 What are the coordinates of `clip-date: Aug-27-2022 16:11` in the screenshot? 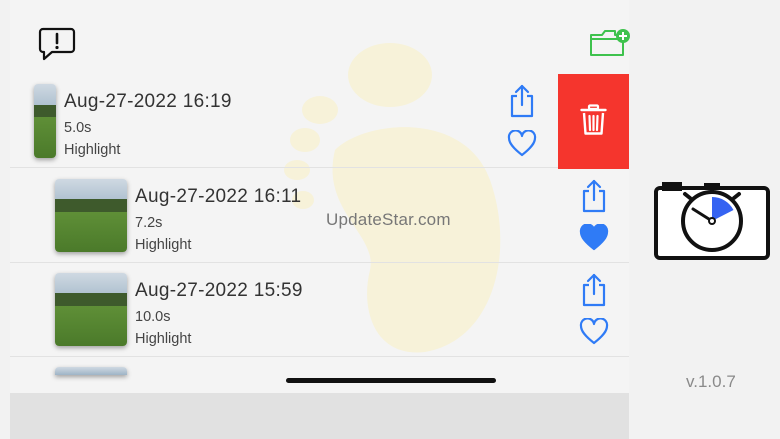 It's located at (218, 196).